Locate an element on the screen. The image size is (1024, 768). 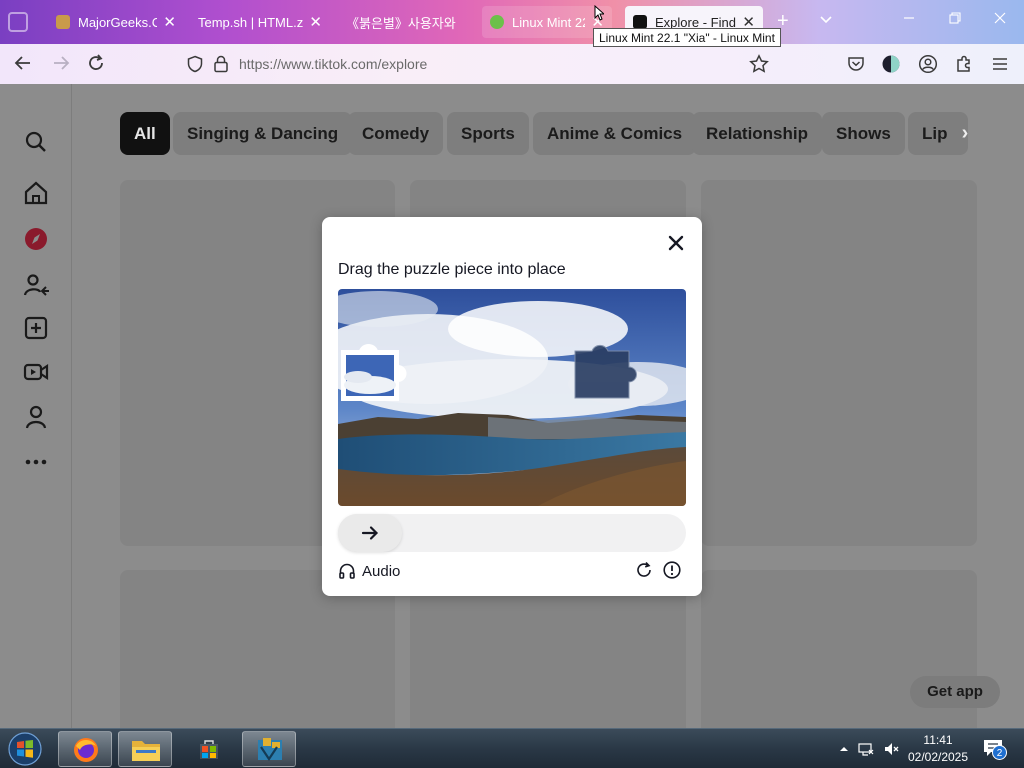
captcha-puzzle-image is located at coordinates (512, 397).